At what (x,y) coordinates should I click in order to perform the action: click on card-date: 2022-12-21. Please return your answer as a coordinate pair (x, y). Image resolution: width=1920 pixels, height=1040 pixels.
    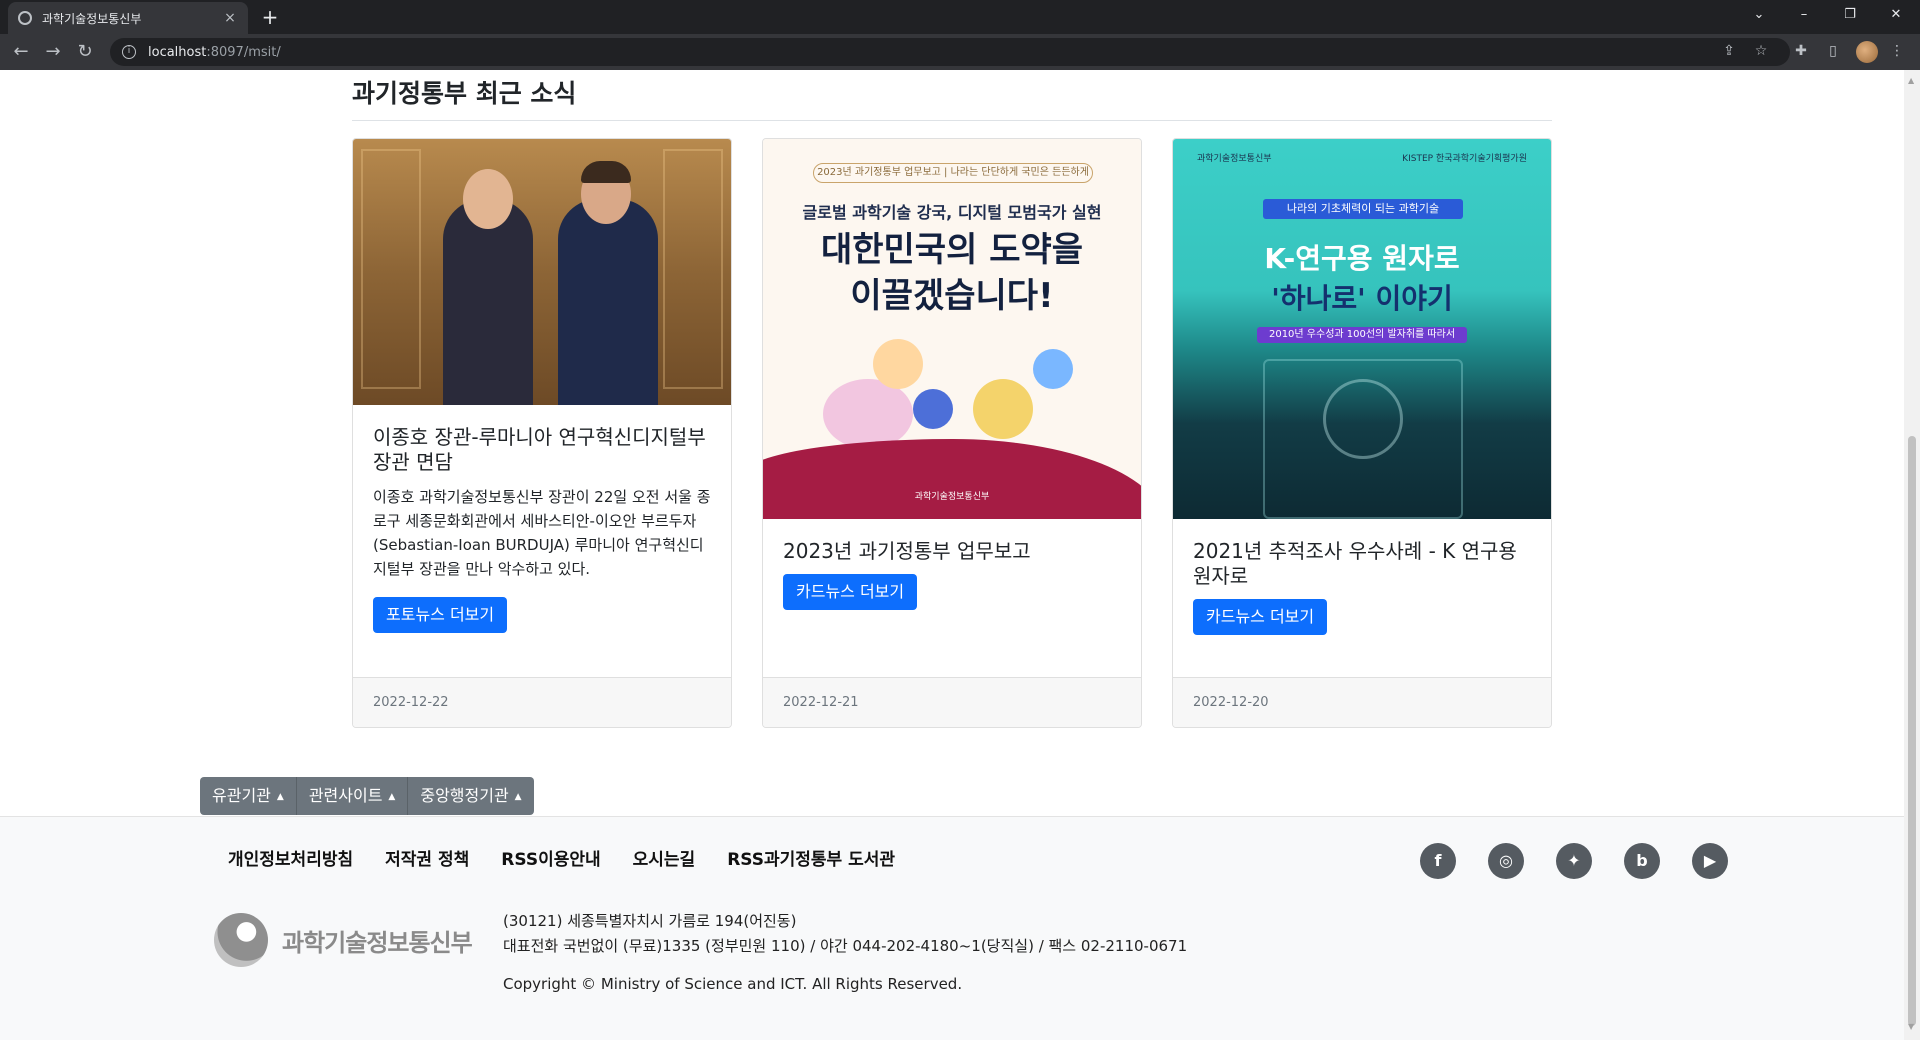
    Looking at the image, I should click on (952, 702).